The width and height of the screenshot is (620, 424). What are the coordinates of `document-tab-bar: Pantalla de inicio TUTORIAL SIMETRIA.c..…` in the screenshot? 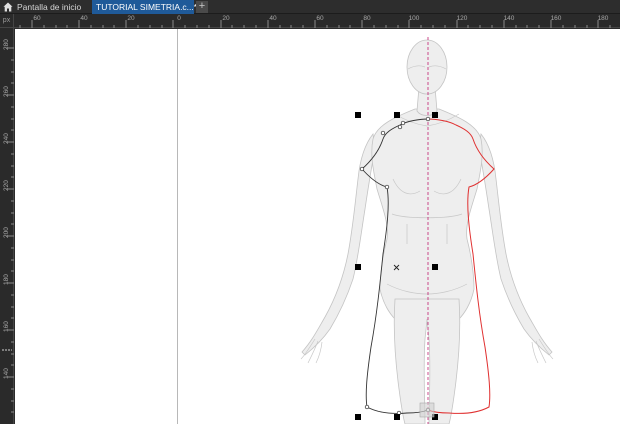 It's located at (310, 7).